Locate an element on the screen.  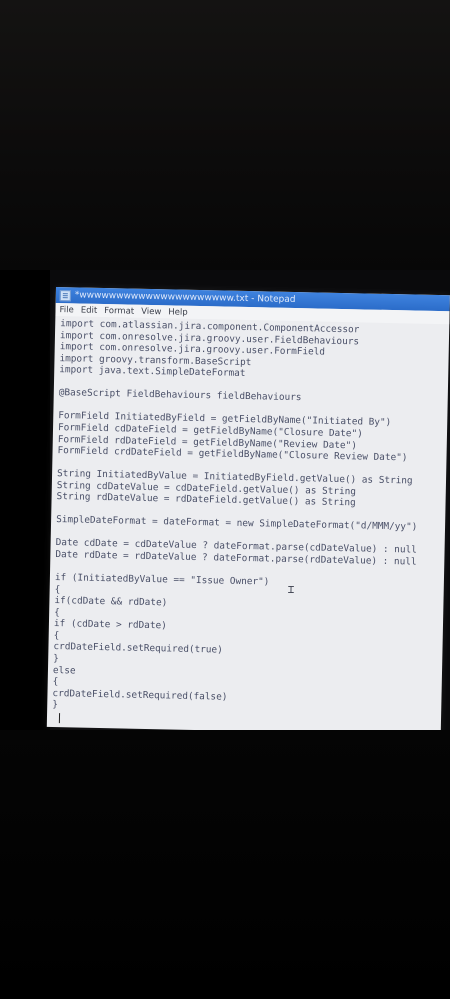
window-title: *wwwwwwwwwwwwwwwwwwwww.txt - Notepad is located at coordinates (185, 298).